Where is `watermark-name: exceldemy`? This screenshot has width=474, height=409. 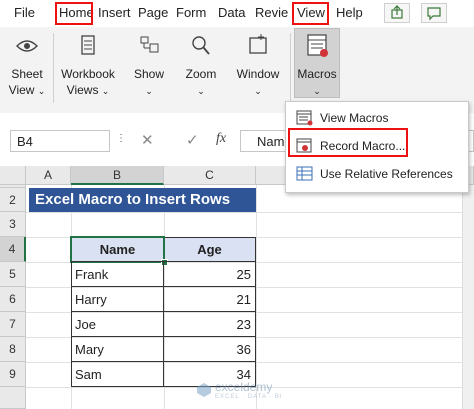 watermark-name: exceldemy is located at coordinates (244, 387).